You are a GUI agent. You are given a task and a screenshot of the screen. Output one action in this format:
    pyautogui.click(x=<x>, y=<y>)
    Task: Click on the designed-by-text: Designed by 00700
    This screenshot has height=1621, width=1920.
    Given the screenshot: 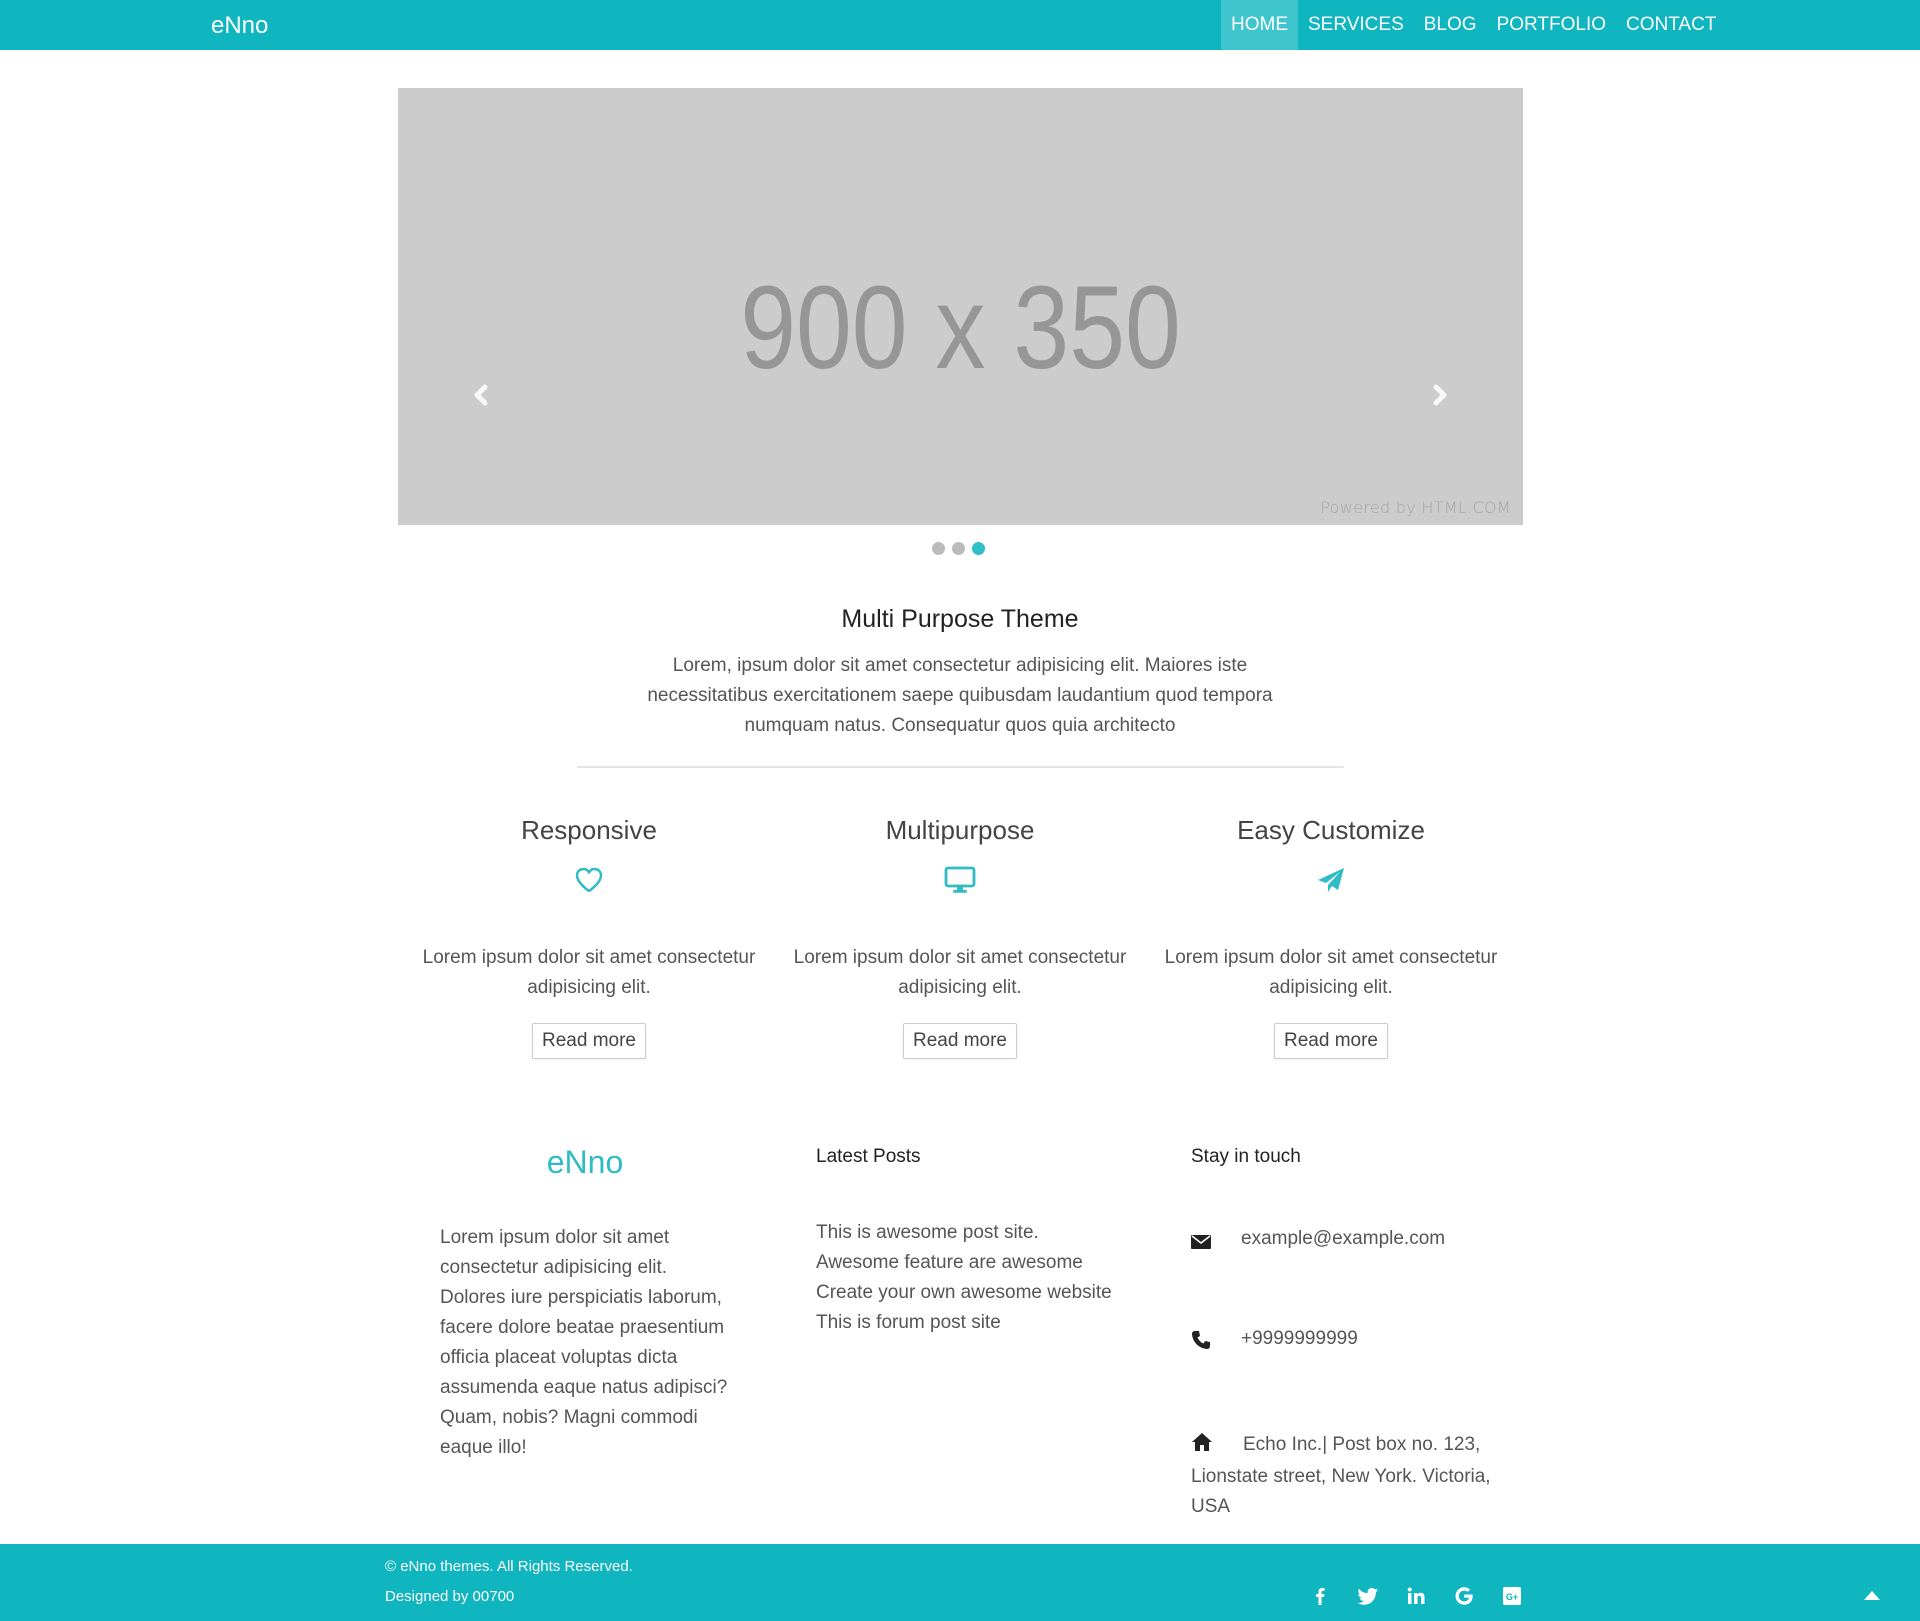 What is the action you would take?
    pyautogui.click(x=450, y=1596)
    